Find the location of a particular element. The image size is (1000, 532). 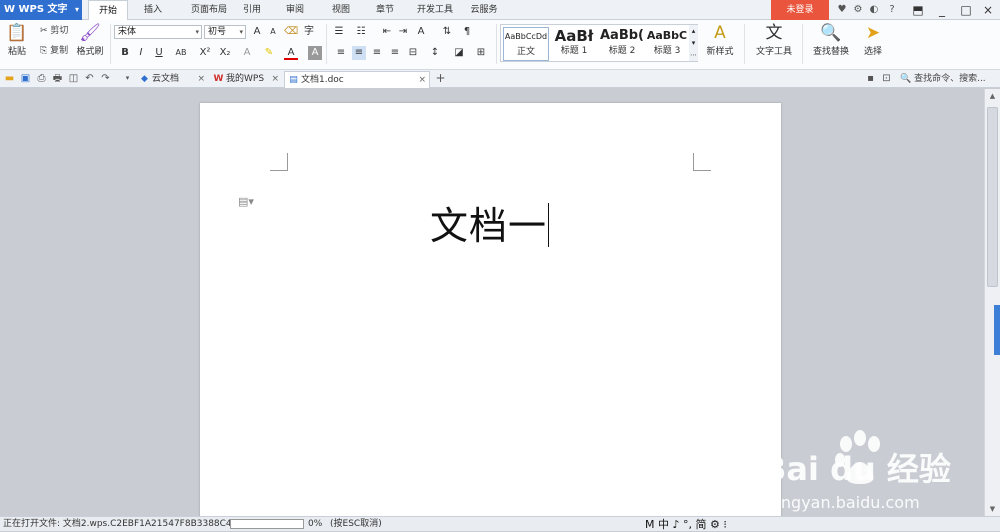

underline-icon: U is located at coordinates (159, 53).